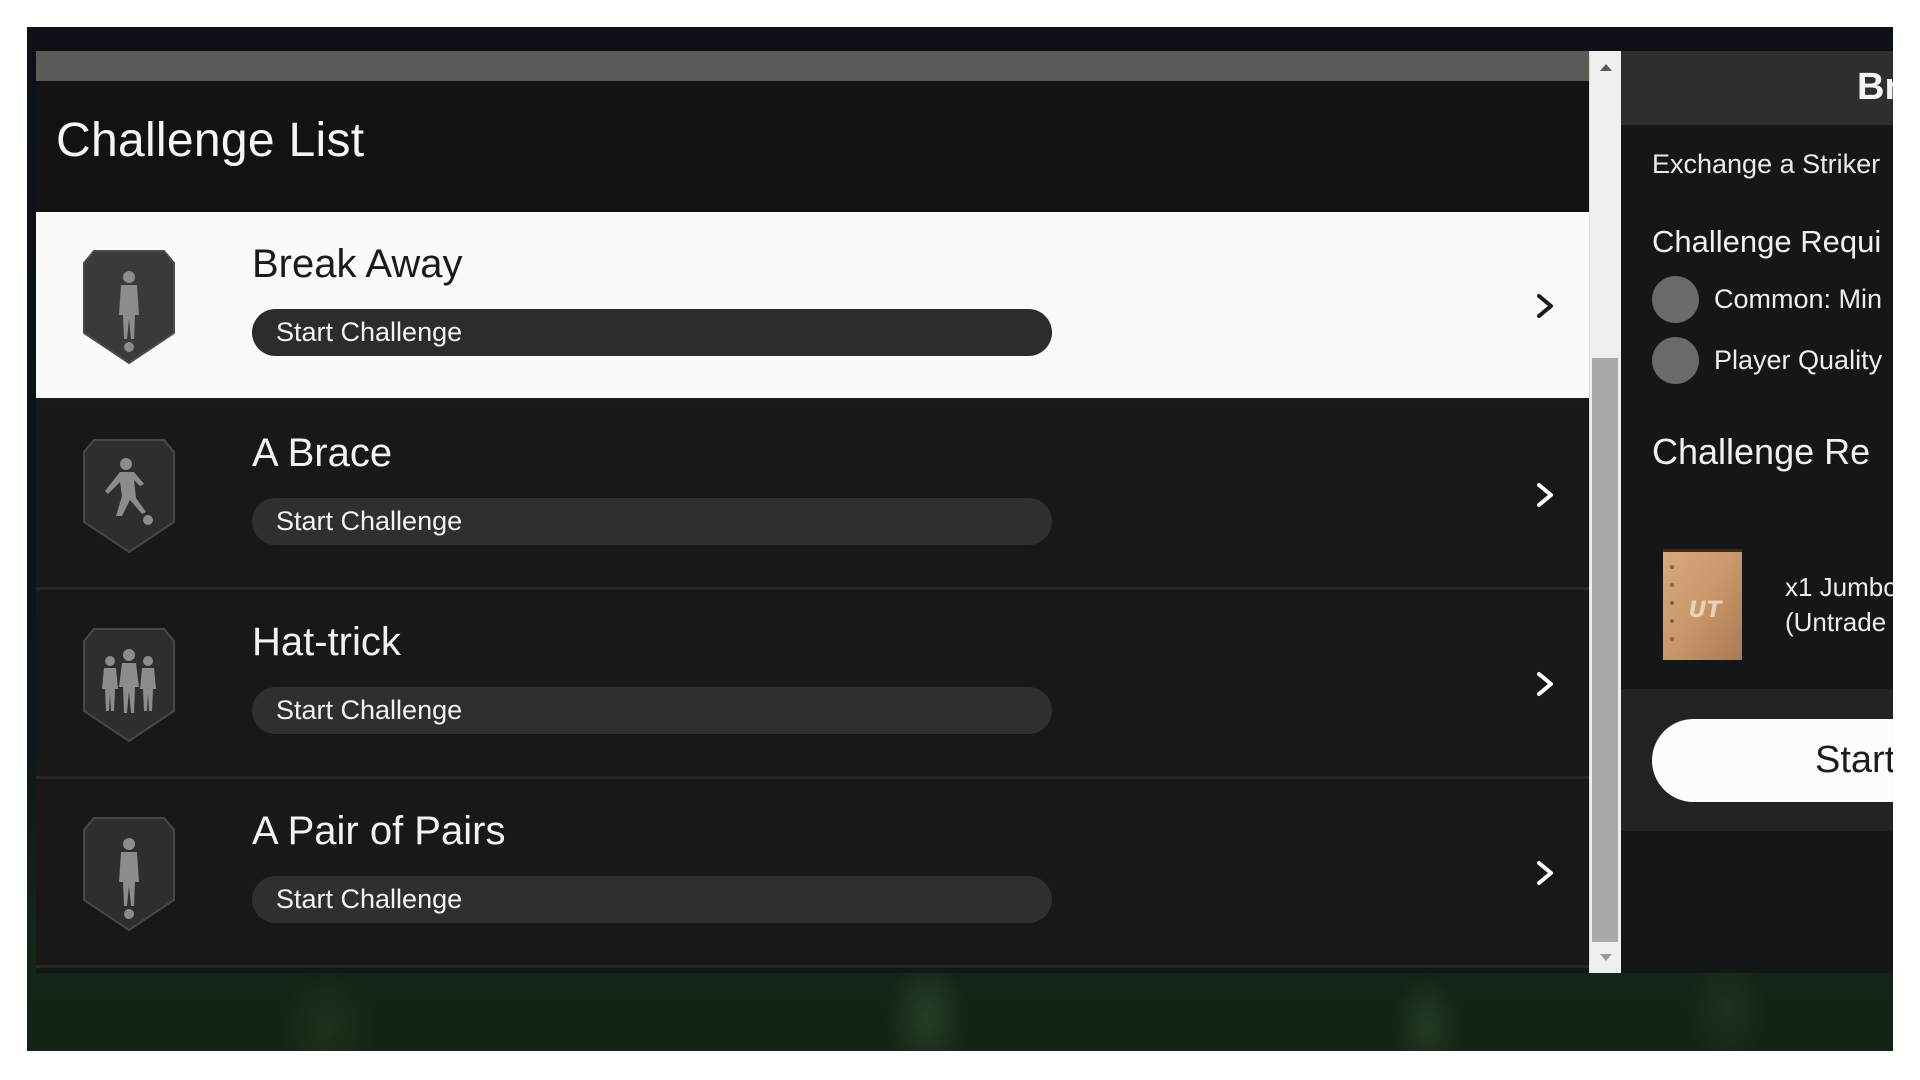 Image resolution: width=1920 pixels, height=1080 pixels. I want to click on challenge-row-a-pair-of-pairs: A Pair of Pairs Start Challenge, so click(812, 873).